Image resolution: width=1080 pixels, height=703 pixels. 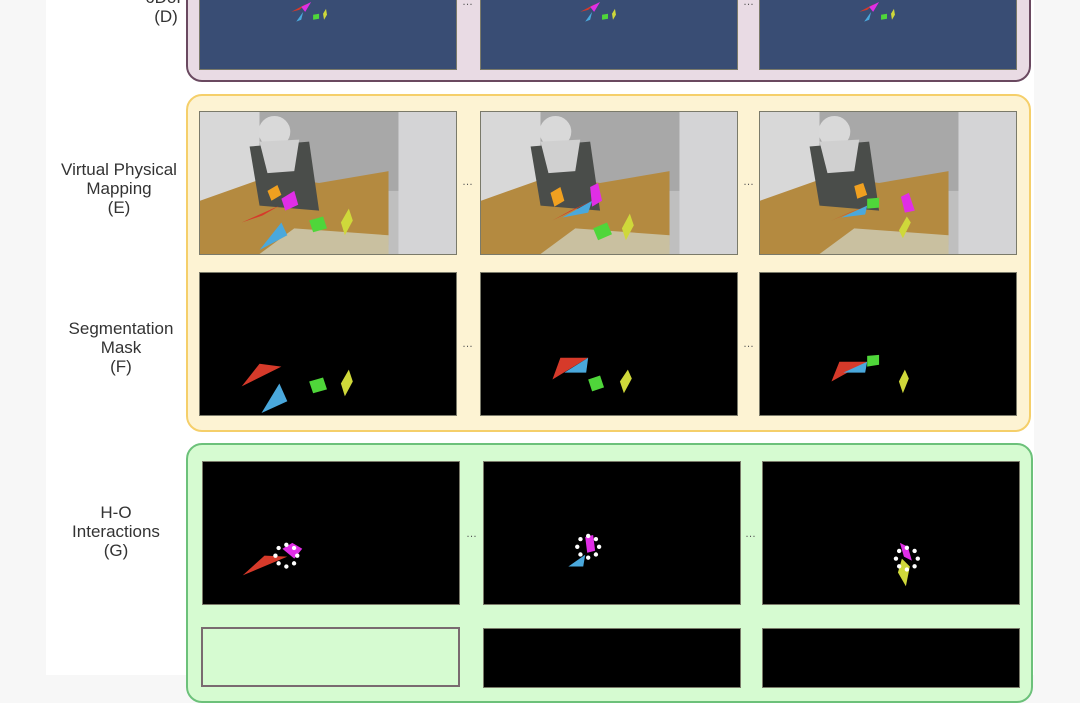 I want to click on row-label-ho-interactions: H-O Interactions (G), so click(x=116, y=531).